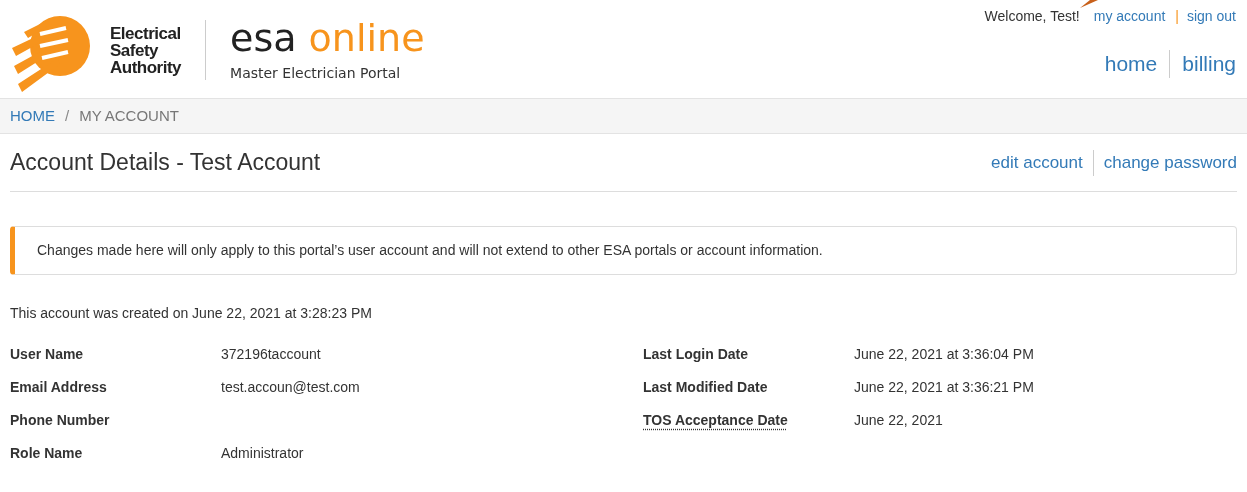 This screenshot has height=492, width=1247. I want to click on logo-text: Safety, so click(135, 50).